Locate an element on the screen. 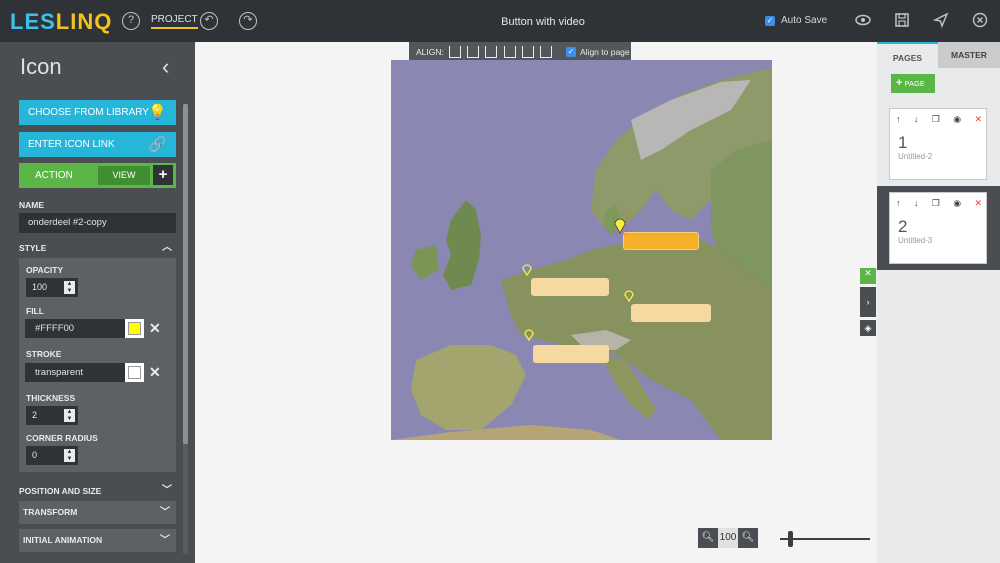 The height and width of the screenshot is (563, 1000). tab-pages: PAGES is located at coordinates (907, 55).